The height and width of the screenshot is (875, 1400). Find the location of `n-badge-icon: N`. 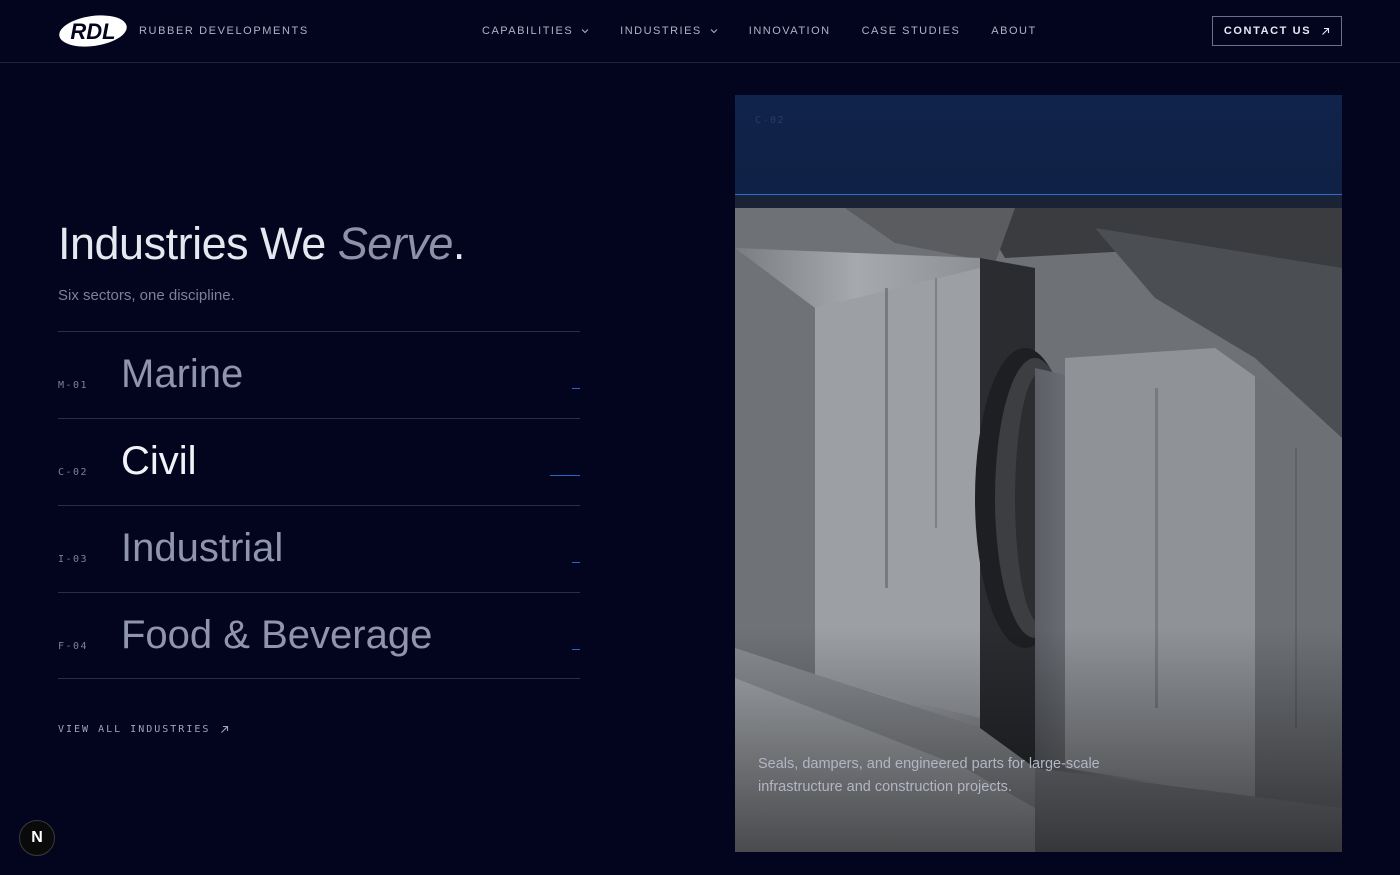

n-badge-icon: N is located at coordinates (37, 838).